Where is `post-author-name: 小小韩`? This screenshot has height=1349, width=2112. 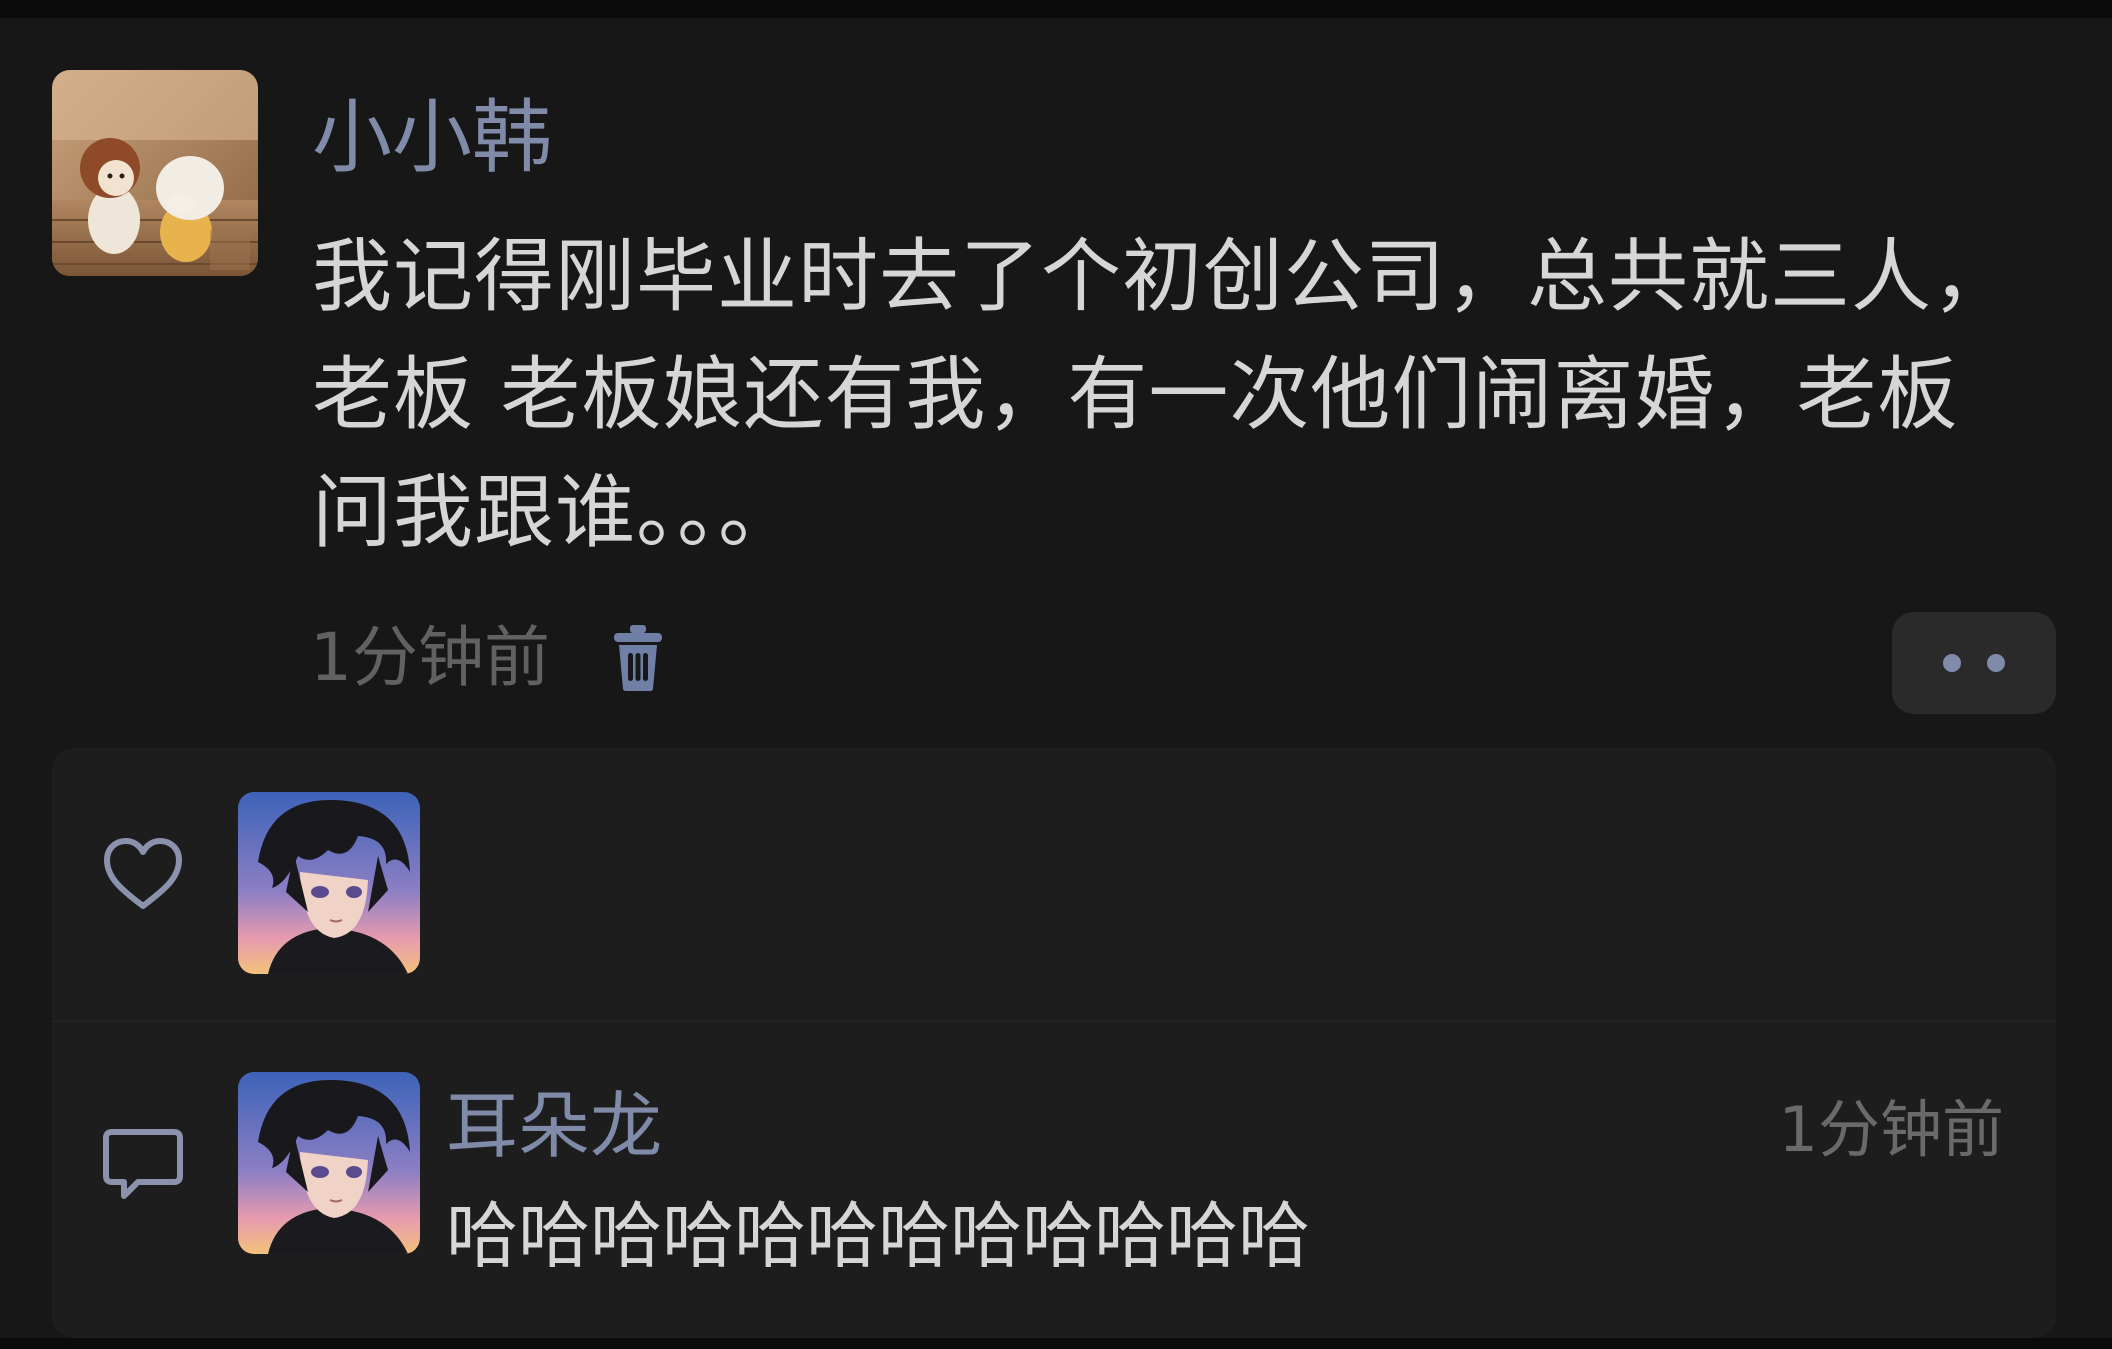 post-author-name: 小小韩 is located at coordinates (432, 138).